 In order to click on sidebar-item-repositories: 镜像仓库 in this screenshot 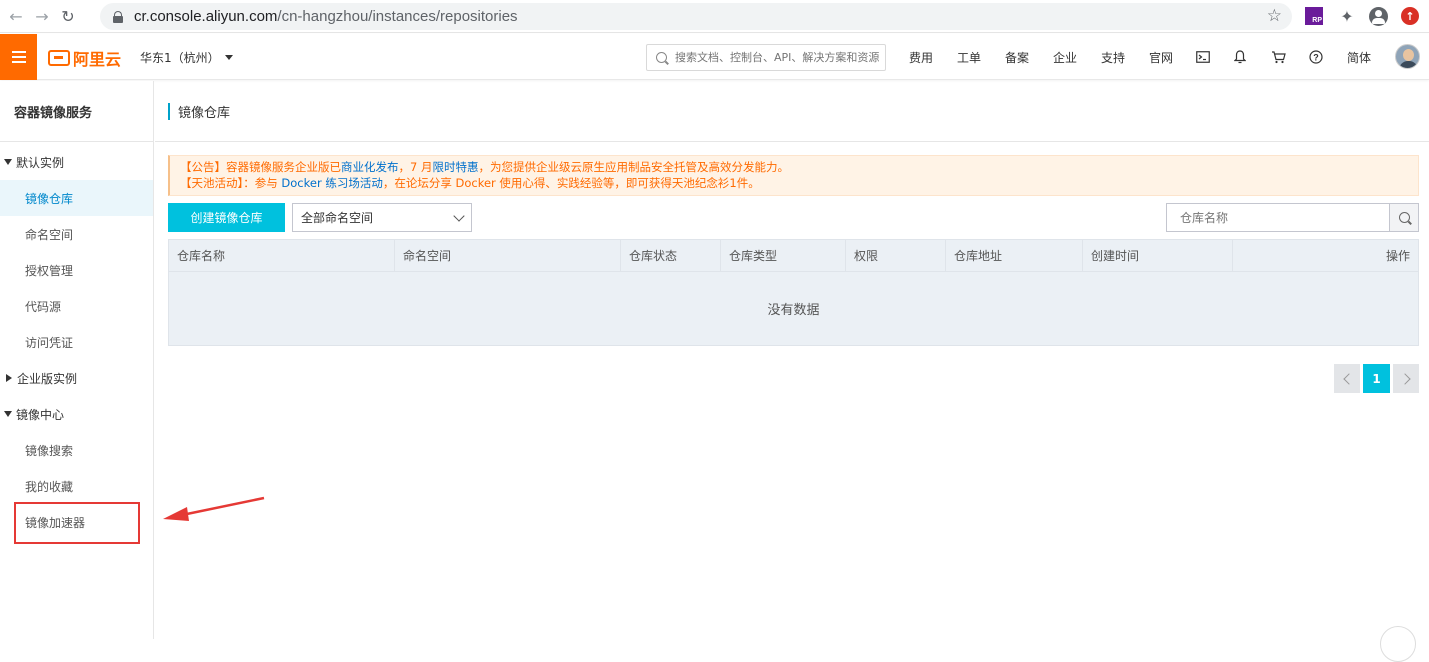, I will do `click(76, 198)`.